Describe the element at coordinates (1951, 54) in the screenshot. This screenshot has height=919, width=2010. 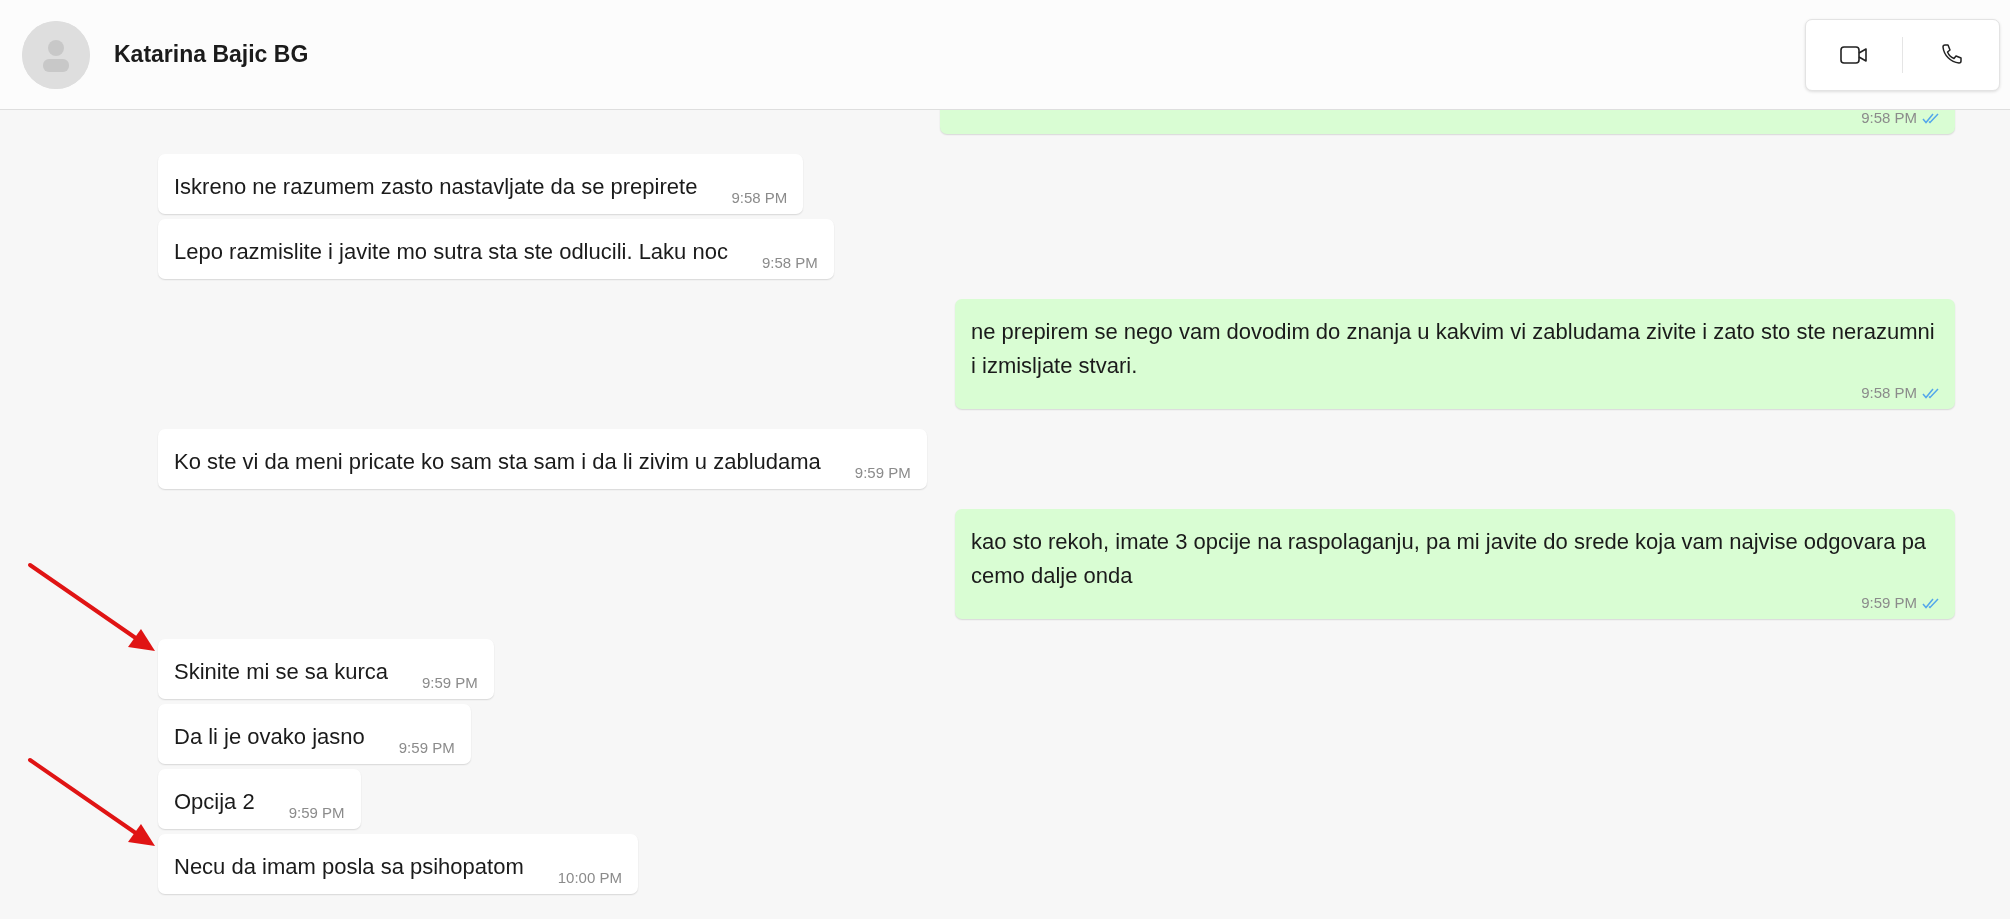
I see `phone-icon` at that location.